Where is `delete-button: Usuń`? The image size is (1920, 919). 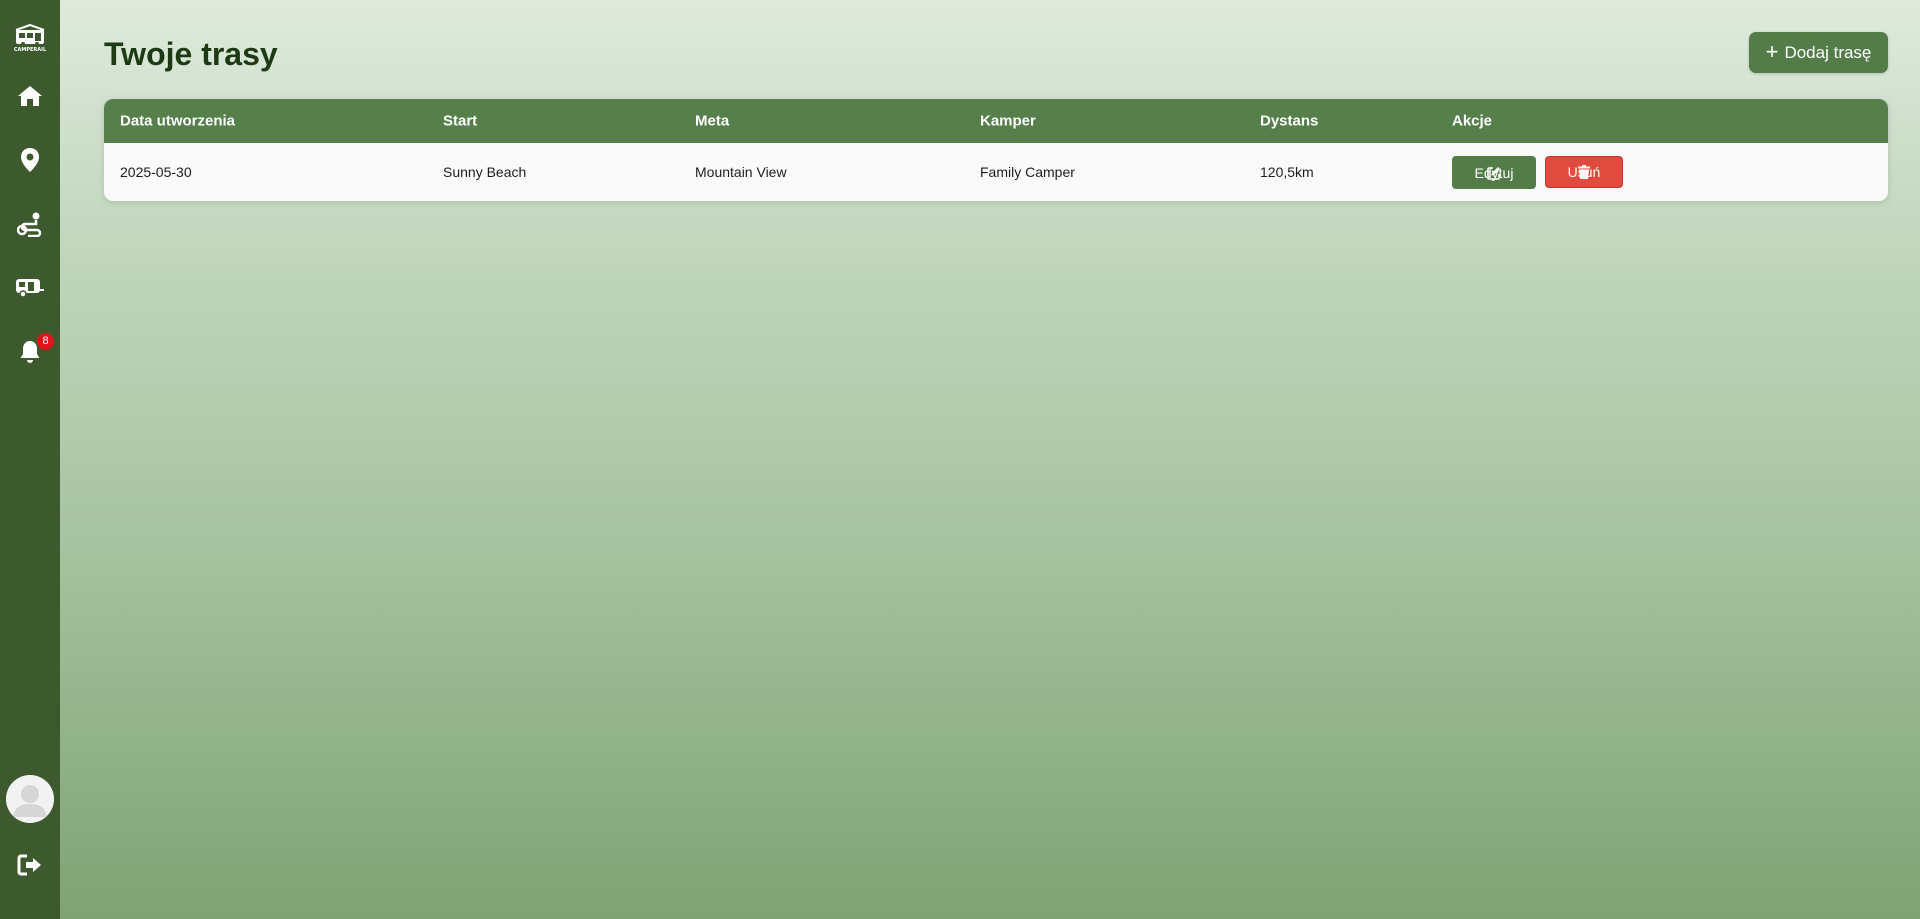 delete-button: Usuń is located at coordinates (1584, 172).